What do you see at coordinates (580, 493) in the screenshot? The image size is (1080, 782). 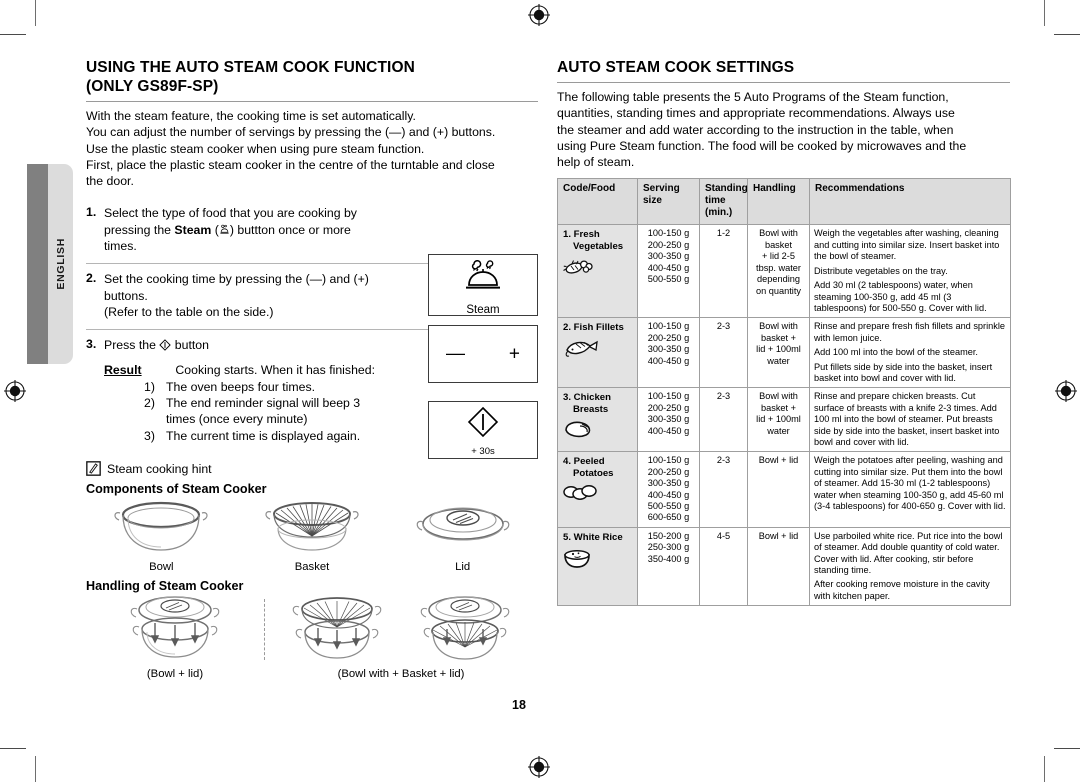 I see `potatoes-icon` at bounding box center [580, 493].